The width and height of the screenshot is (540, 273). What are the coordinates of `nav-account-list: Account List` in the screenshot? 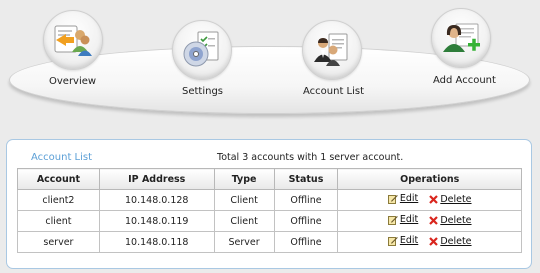 It's located at (338, 60).